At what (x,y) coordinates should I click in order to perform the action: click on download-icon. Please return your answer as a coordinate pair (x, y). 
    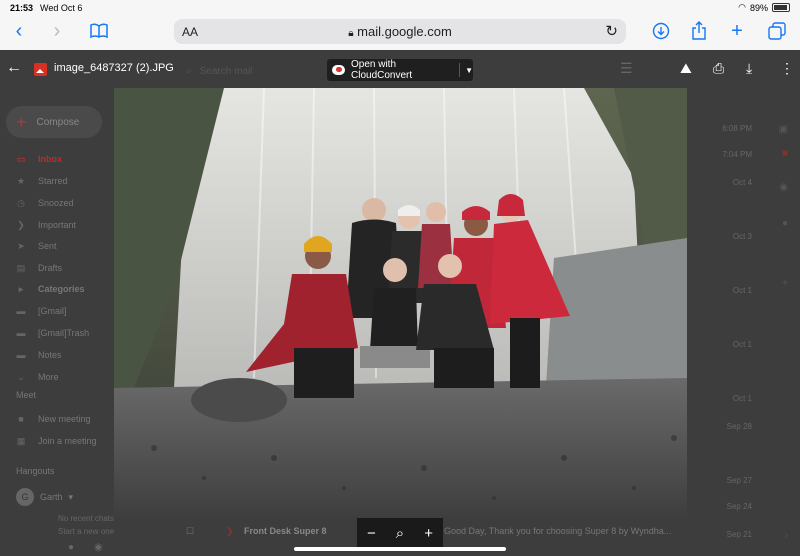
    Looking at the image, I should click on (661, 31).